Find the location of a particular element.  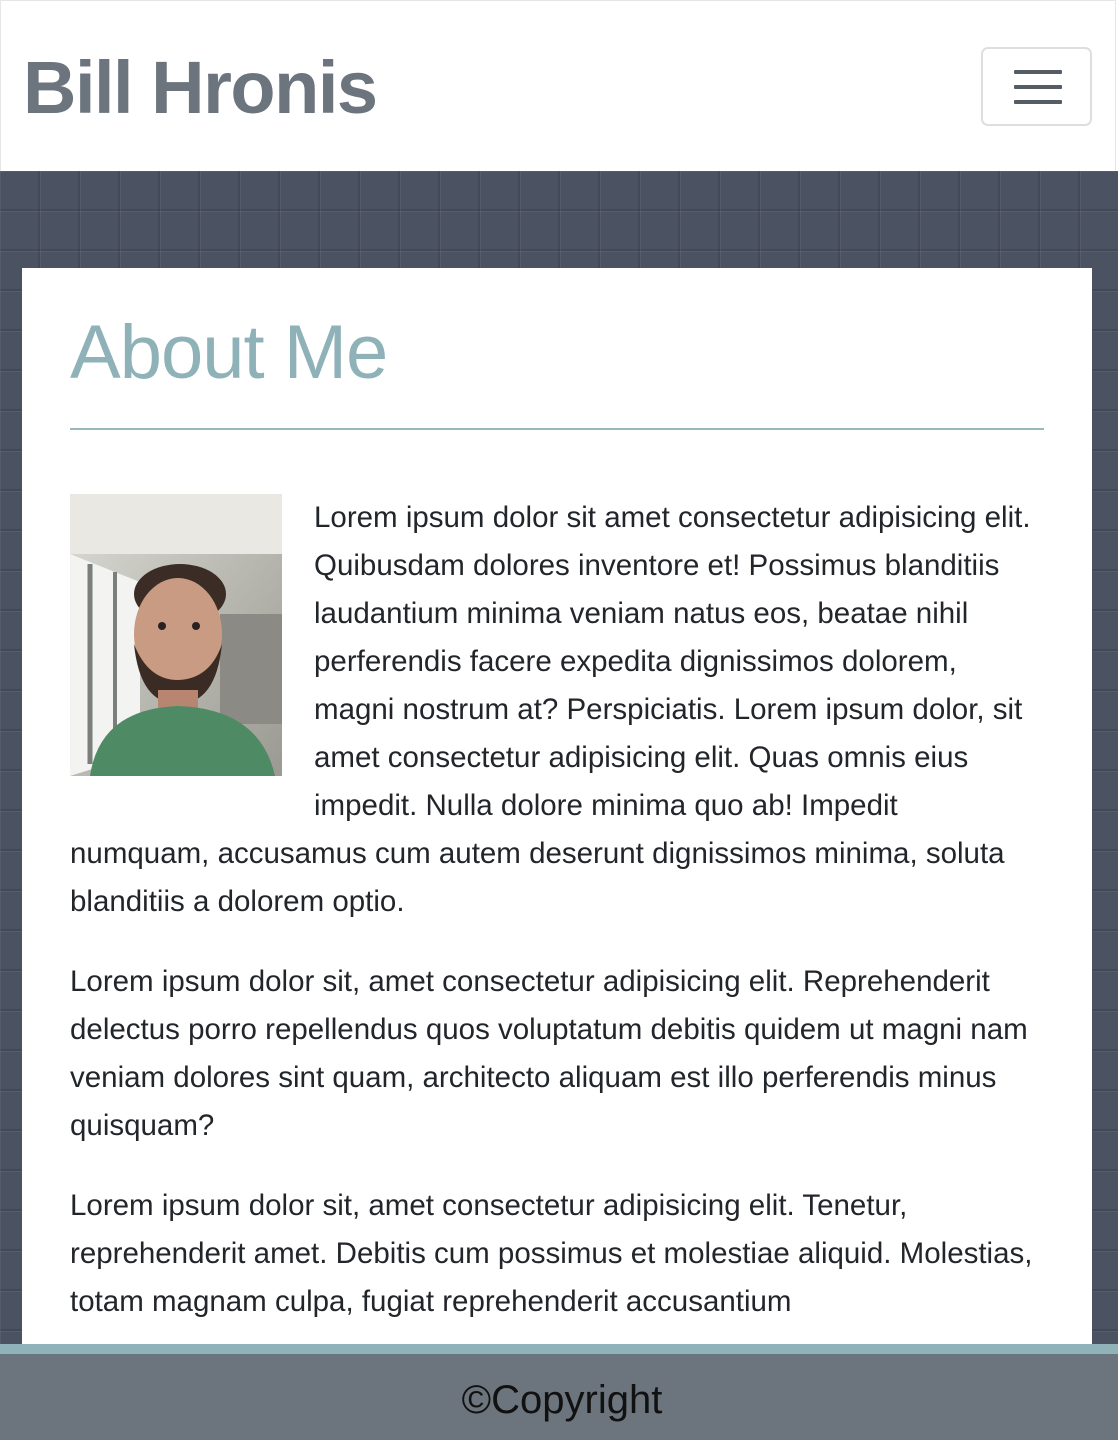

page-title: About Me is located at coordinates (229, 352).